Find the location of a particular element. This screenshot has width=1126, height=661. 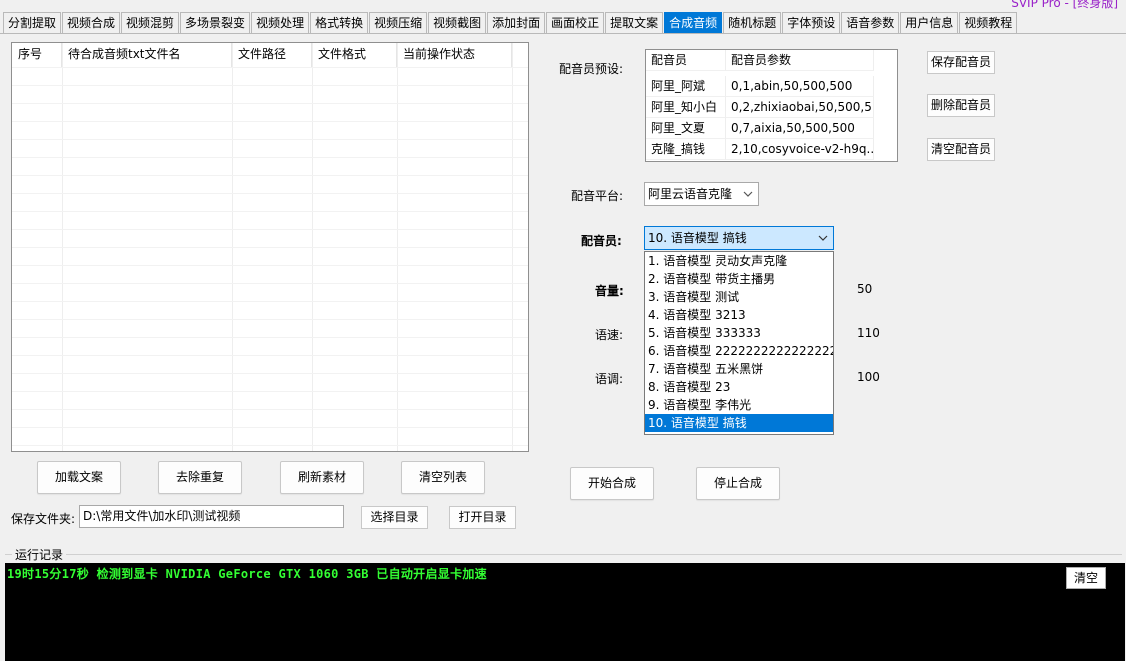

save-folder-input: D:\常用文件\加水印\测试视频 is located at coordinates (211, 516).